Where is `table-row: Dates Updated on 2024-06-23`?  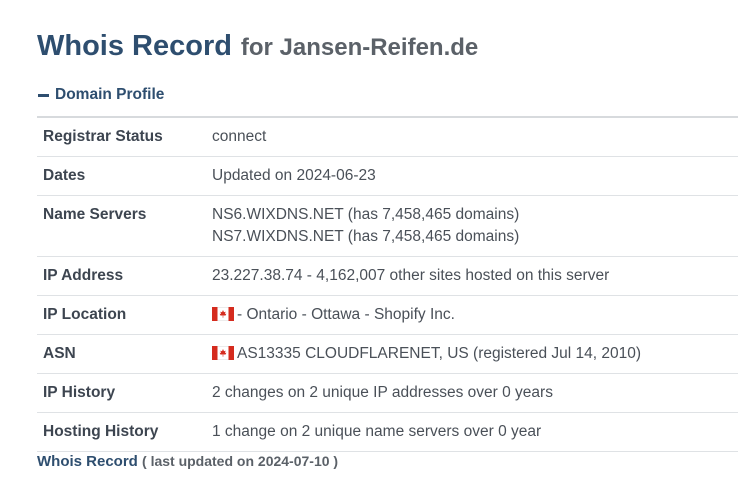 table-row: Dates Updated on 2024-06-23 is located at coordinates (387, 176).